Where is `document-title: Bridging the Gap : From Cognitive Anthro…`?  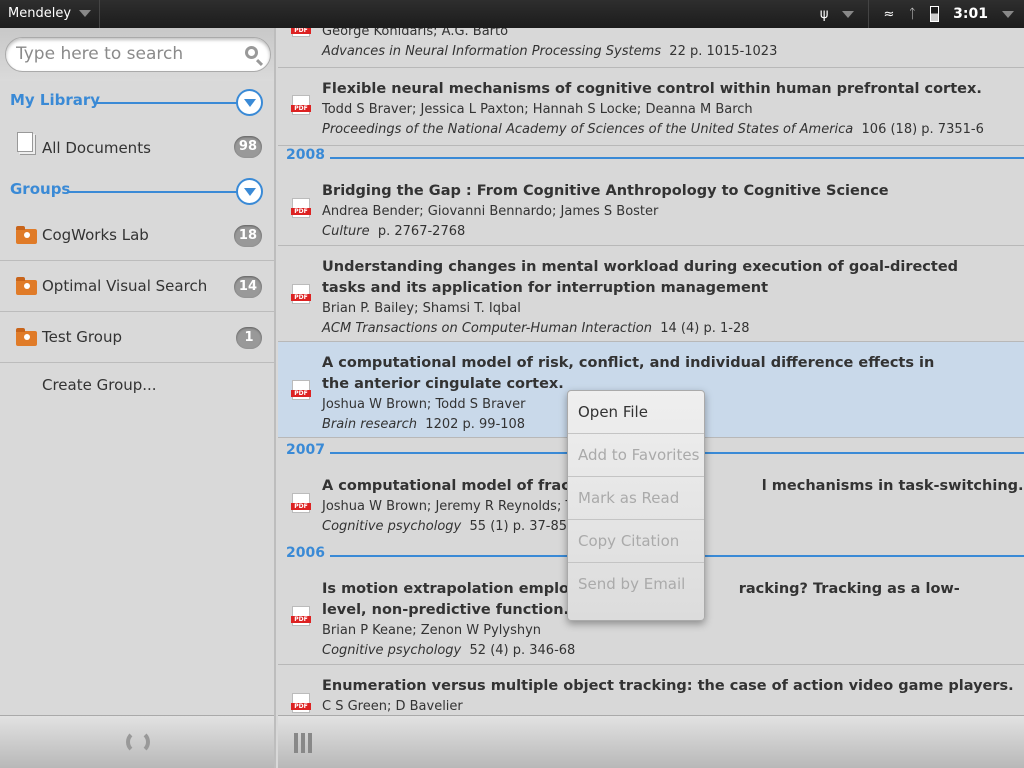 document-title: Bridging the Gap : From Cognitive Anthro… is located at coordinates (605, 191).